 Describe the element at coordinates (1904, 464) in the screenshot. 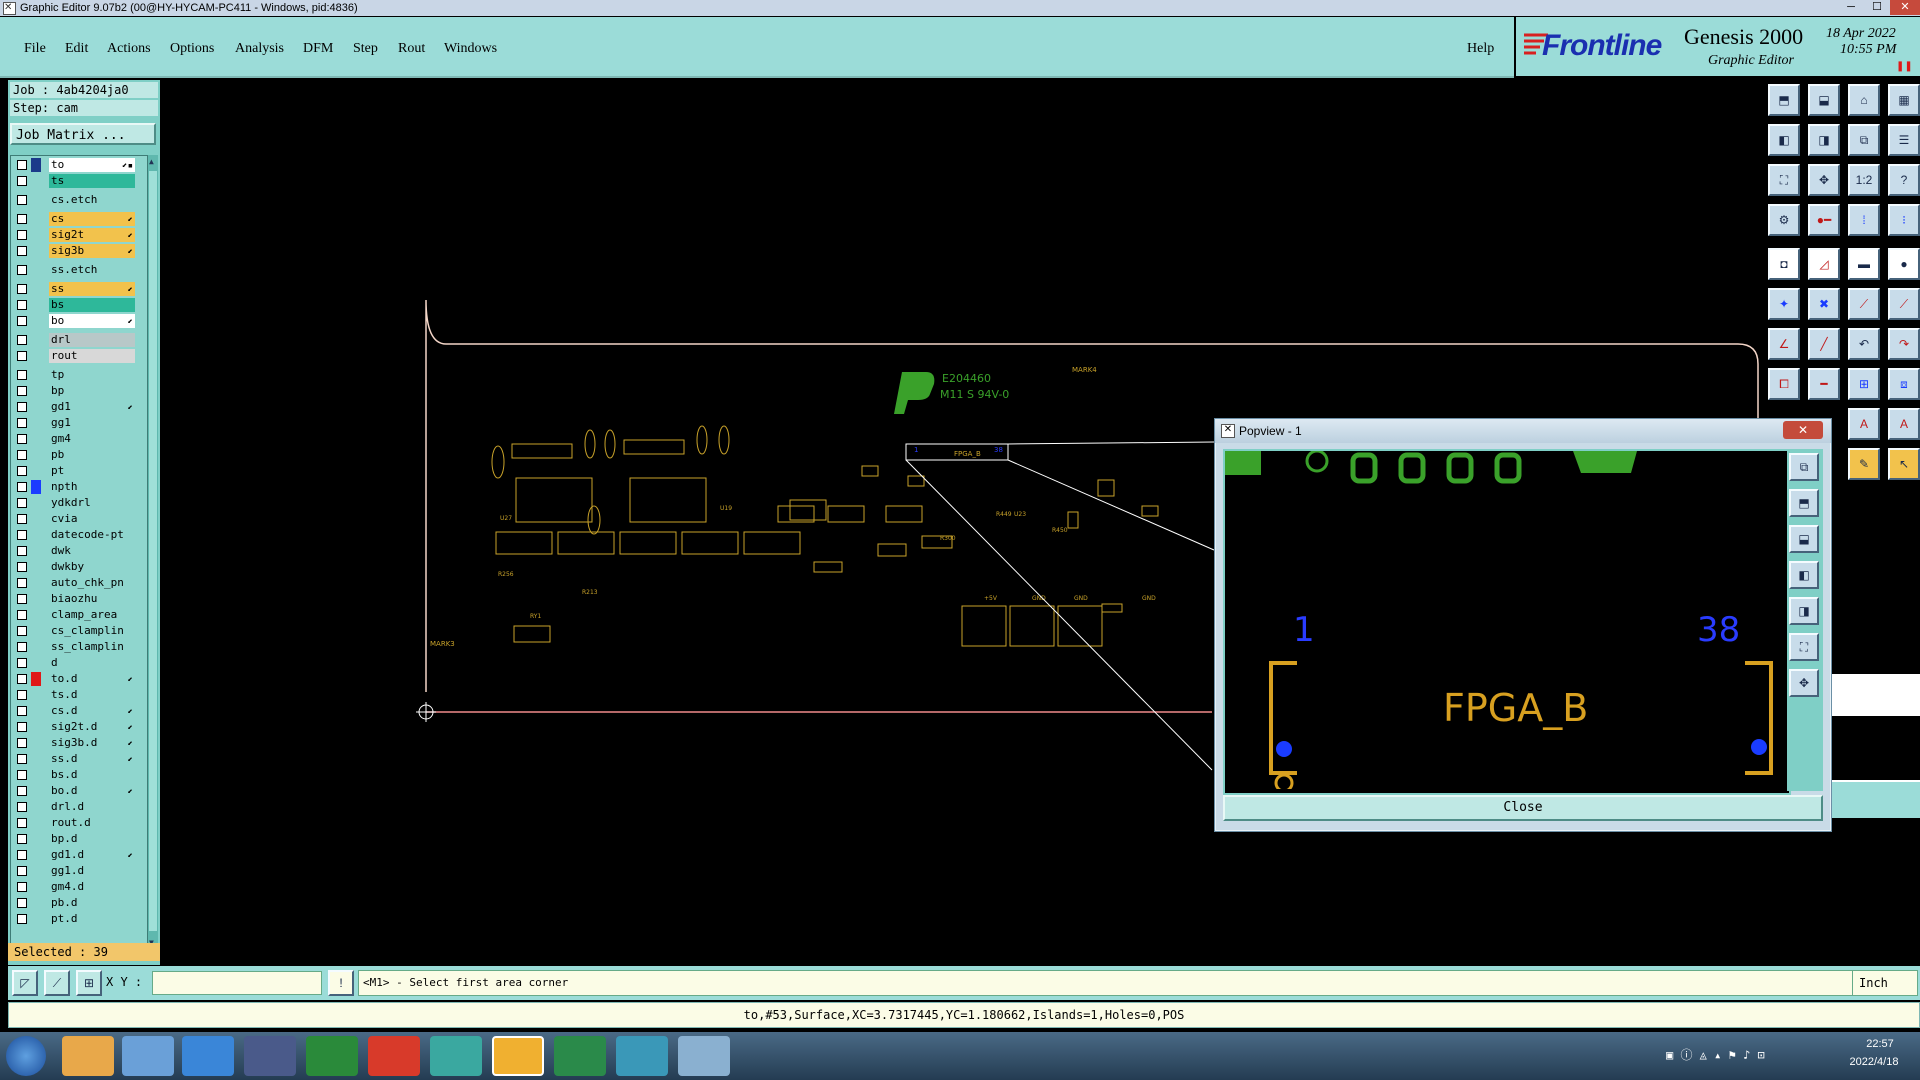

I see `pointer-tool-icon: ↖` at that location.